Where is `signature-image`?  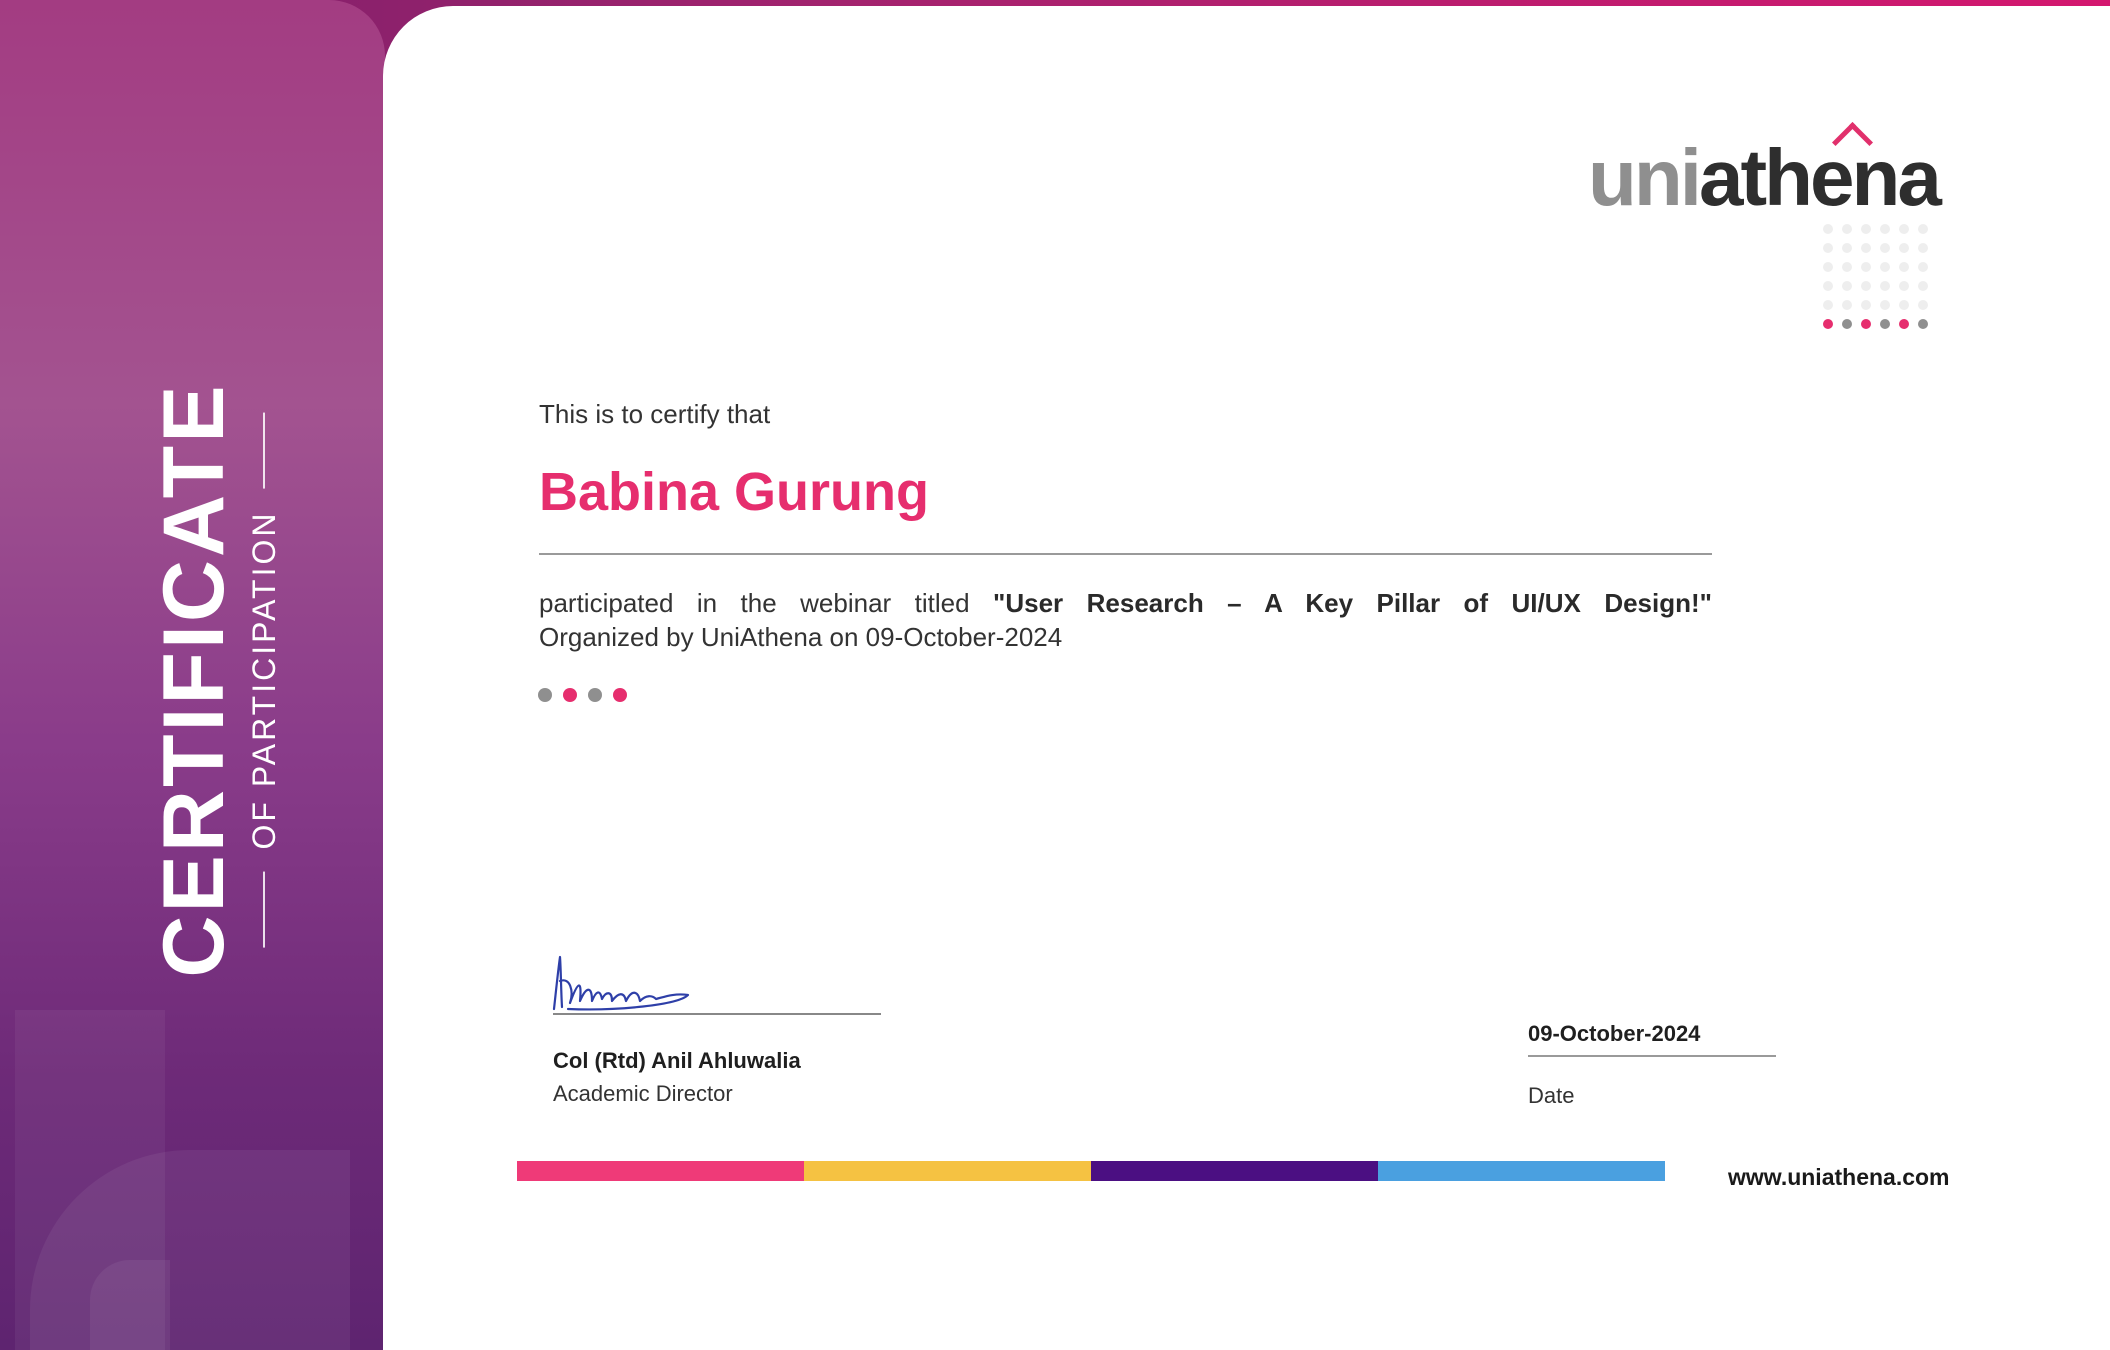
signature-image is located at coordinates (623, 986).